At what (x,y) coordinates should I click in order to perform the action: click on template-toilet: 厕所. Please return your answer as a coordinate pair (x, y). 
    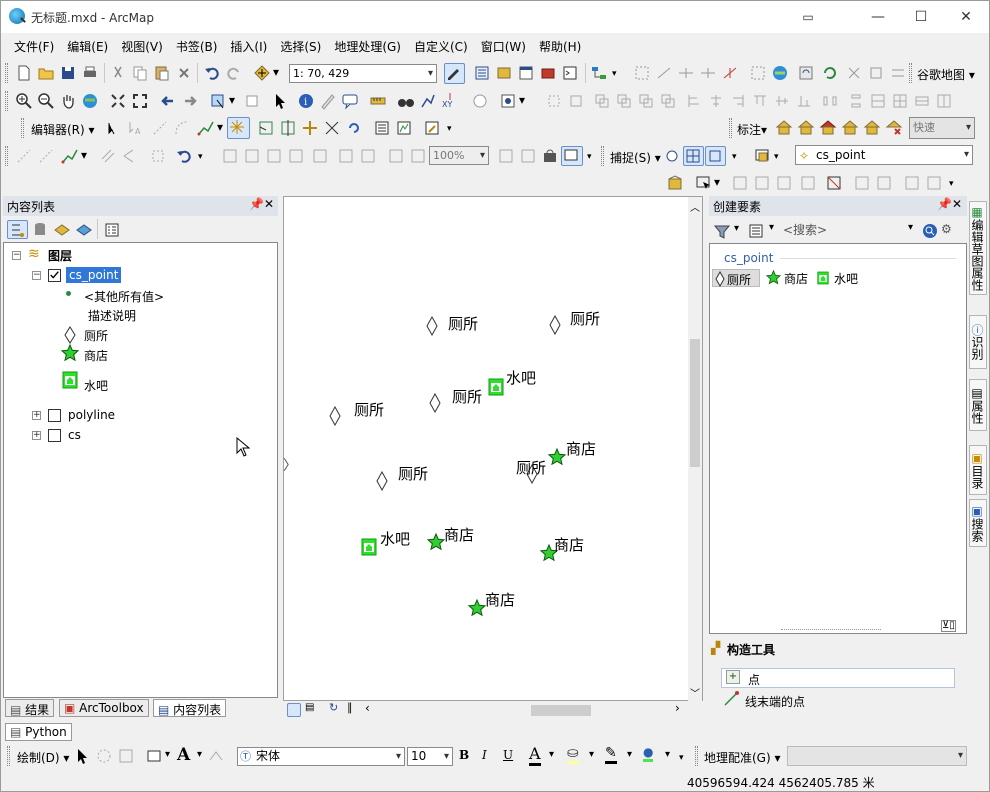
    Looking at the image, I should click on (736, 278).